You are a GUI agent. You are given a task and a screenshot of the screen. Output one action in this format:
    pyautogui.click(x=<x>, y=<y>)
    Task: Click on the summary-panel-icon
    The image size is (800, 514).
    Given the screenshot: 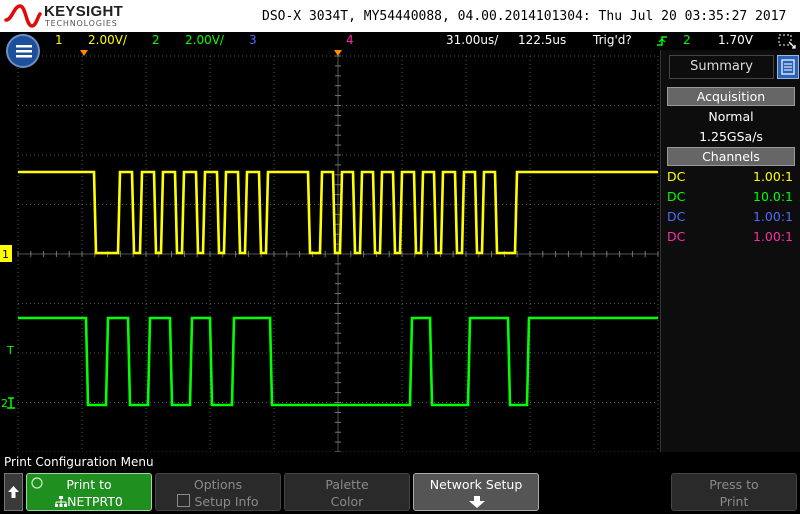 What is the action you would take?
    pyautogui.click(x=788, y=67)
    